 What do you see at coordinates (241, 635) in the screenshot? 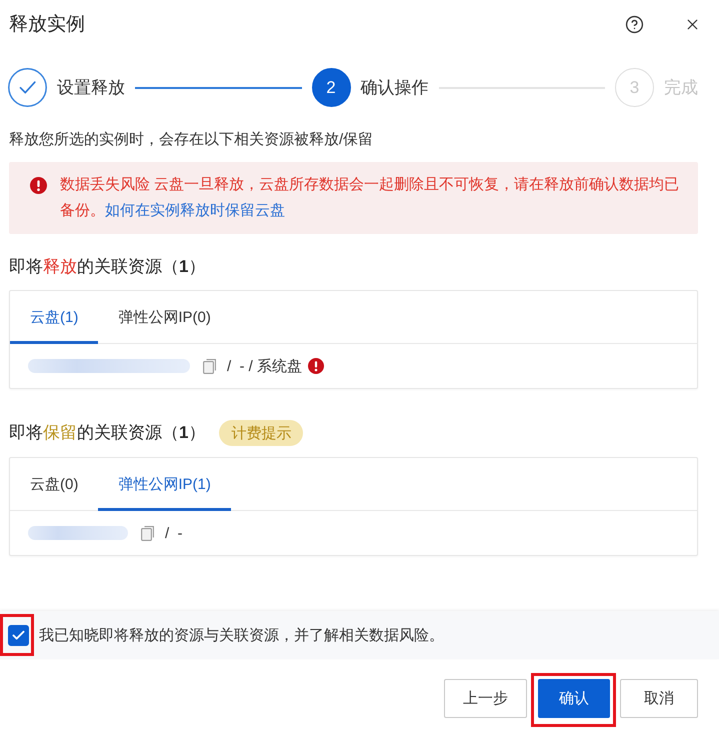
I see `acknowledge-text: 我已知晓即将释放的资源与关联资源，并了解相关数据风险。` at bounding box center [241, 635].